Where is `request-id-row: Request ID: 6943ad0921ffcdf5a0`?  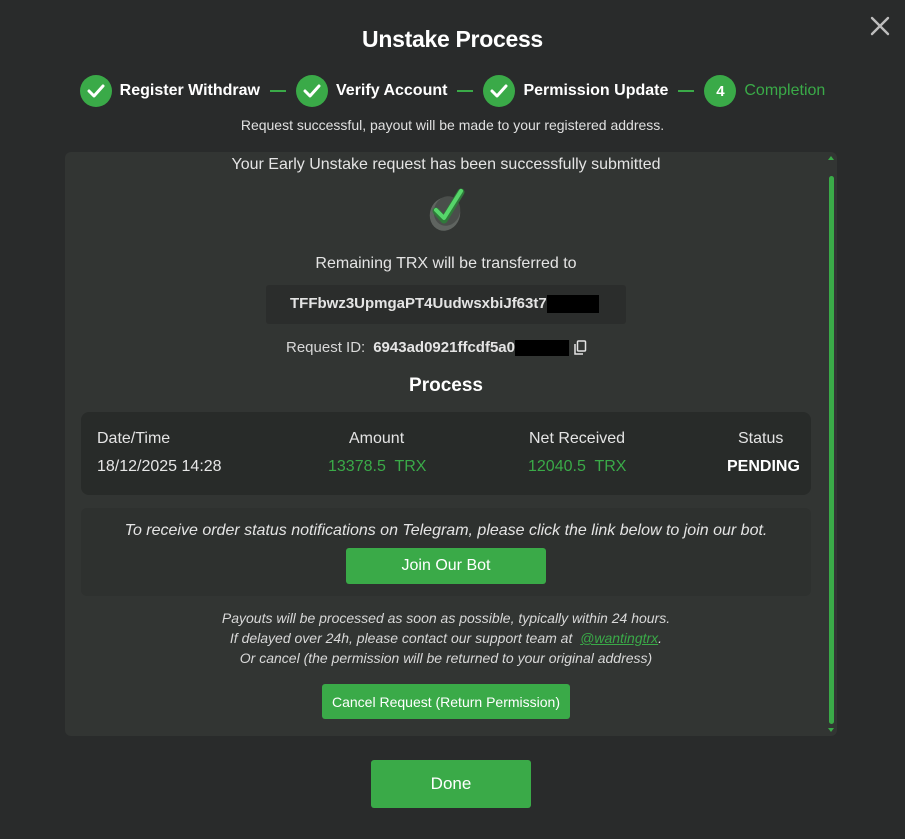 request-id-row: Request ID: 6943ad0921ffcdf5a0 is located at coordinates (436, 348).